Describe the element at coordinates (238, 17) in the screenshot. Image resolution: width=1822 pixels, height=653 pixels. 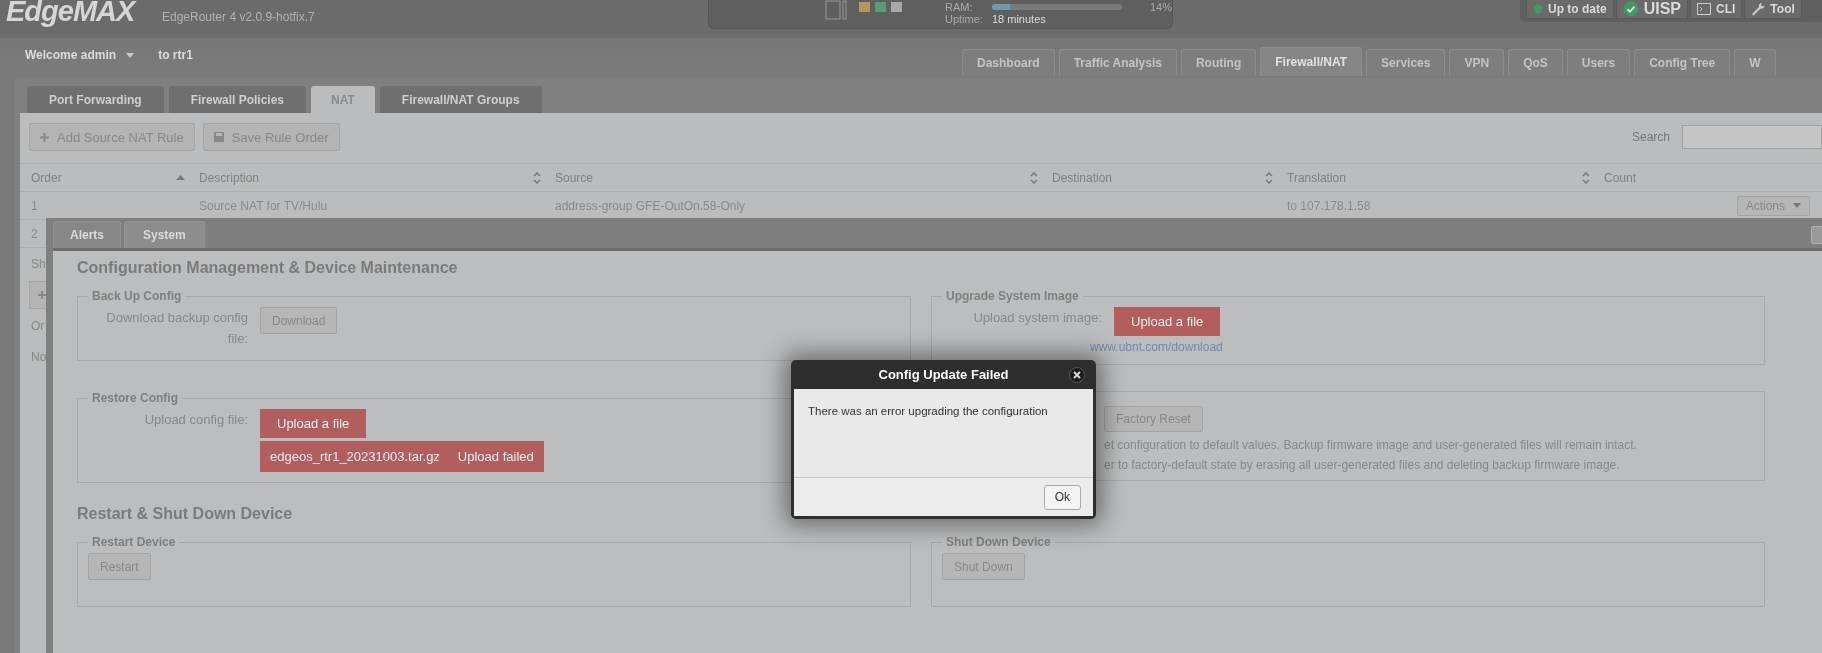
I see `version-text: EdgeRouter 4 v2.0.9-hotfix.7` at that location.